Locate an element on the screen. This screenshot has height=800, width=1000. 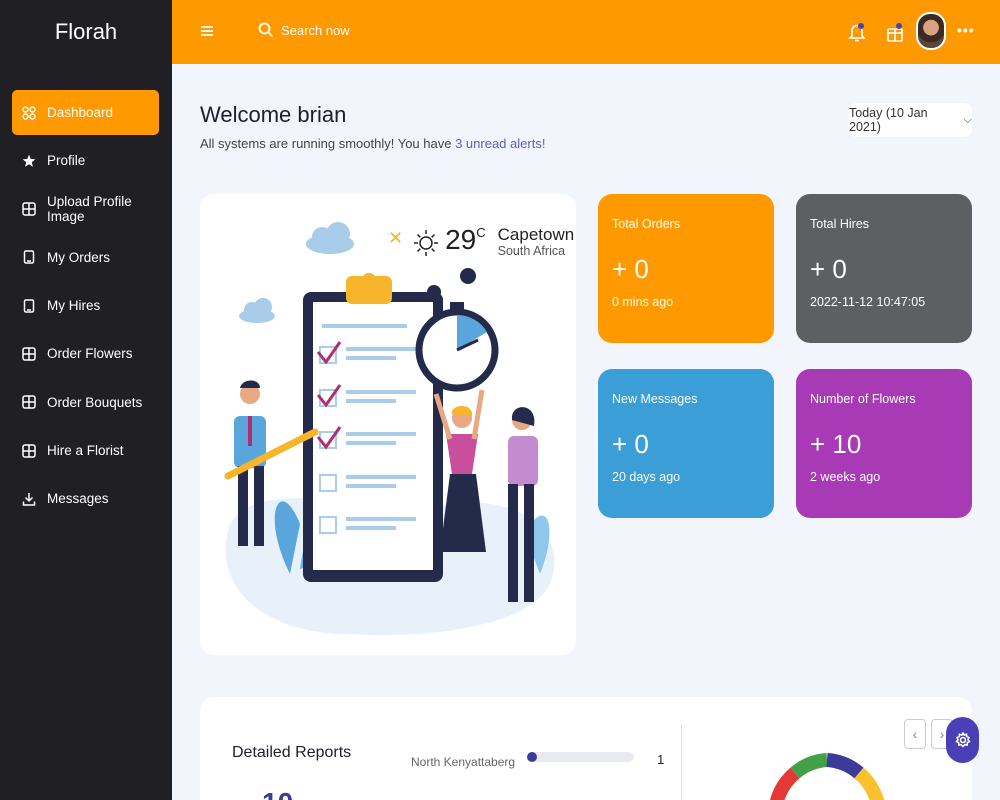
star-icon is located at coordinates (29, 161).